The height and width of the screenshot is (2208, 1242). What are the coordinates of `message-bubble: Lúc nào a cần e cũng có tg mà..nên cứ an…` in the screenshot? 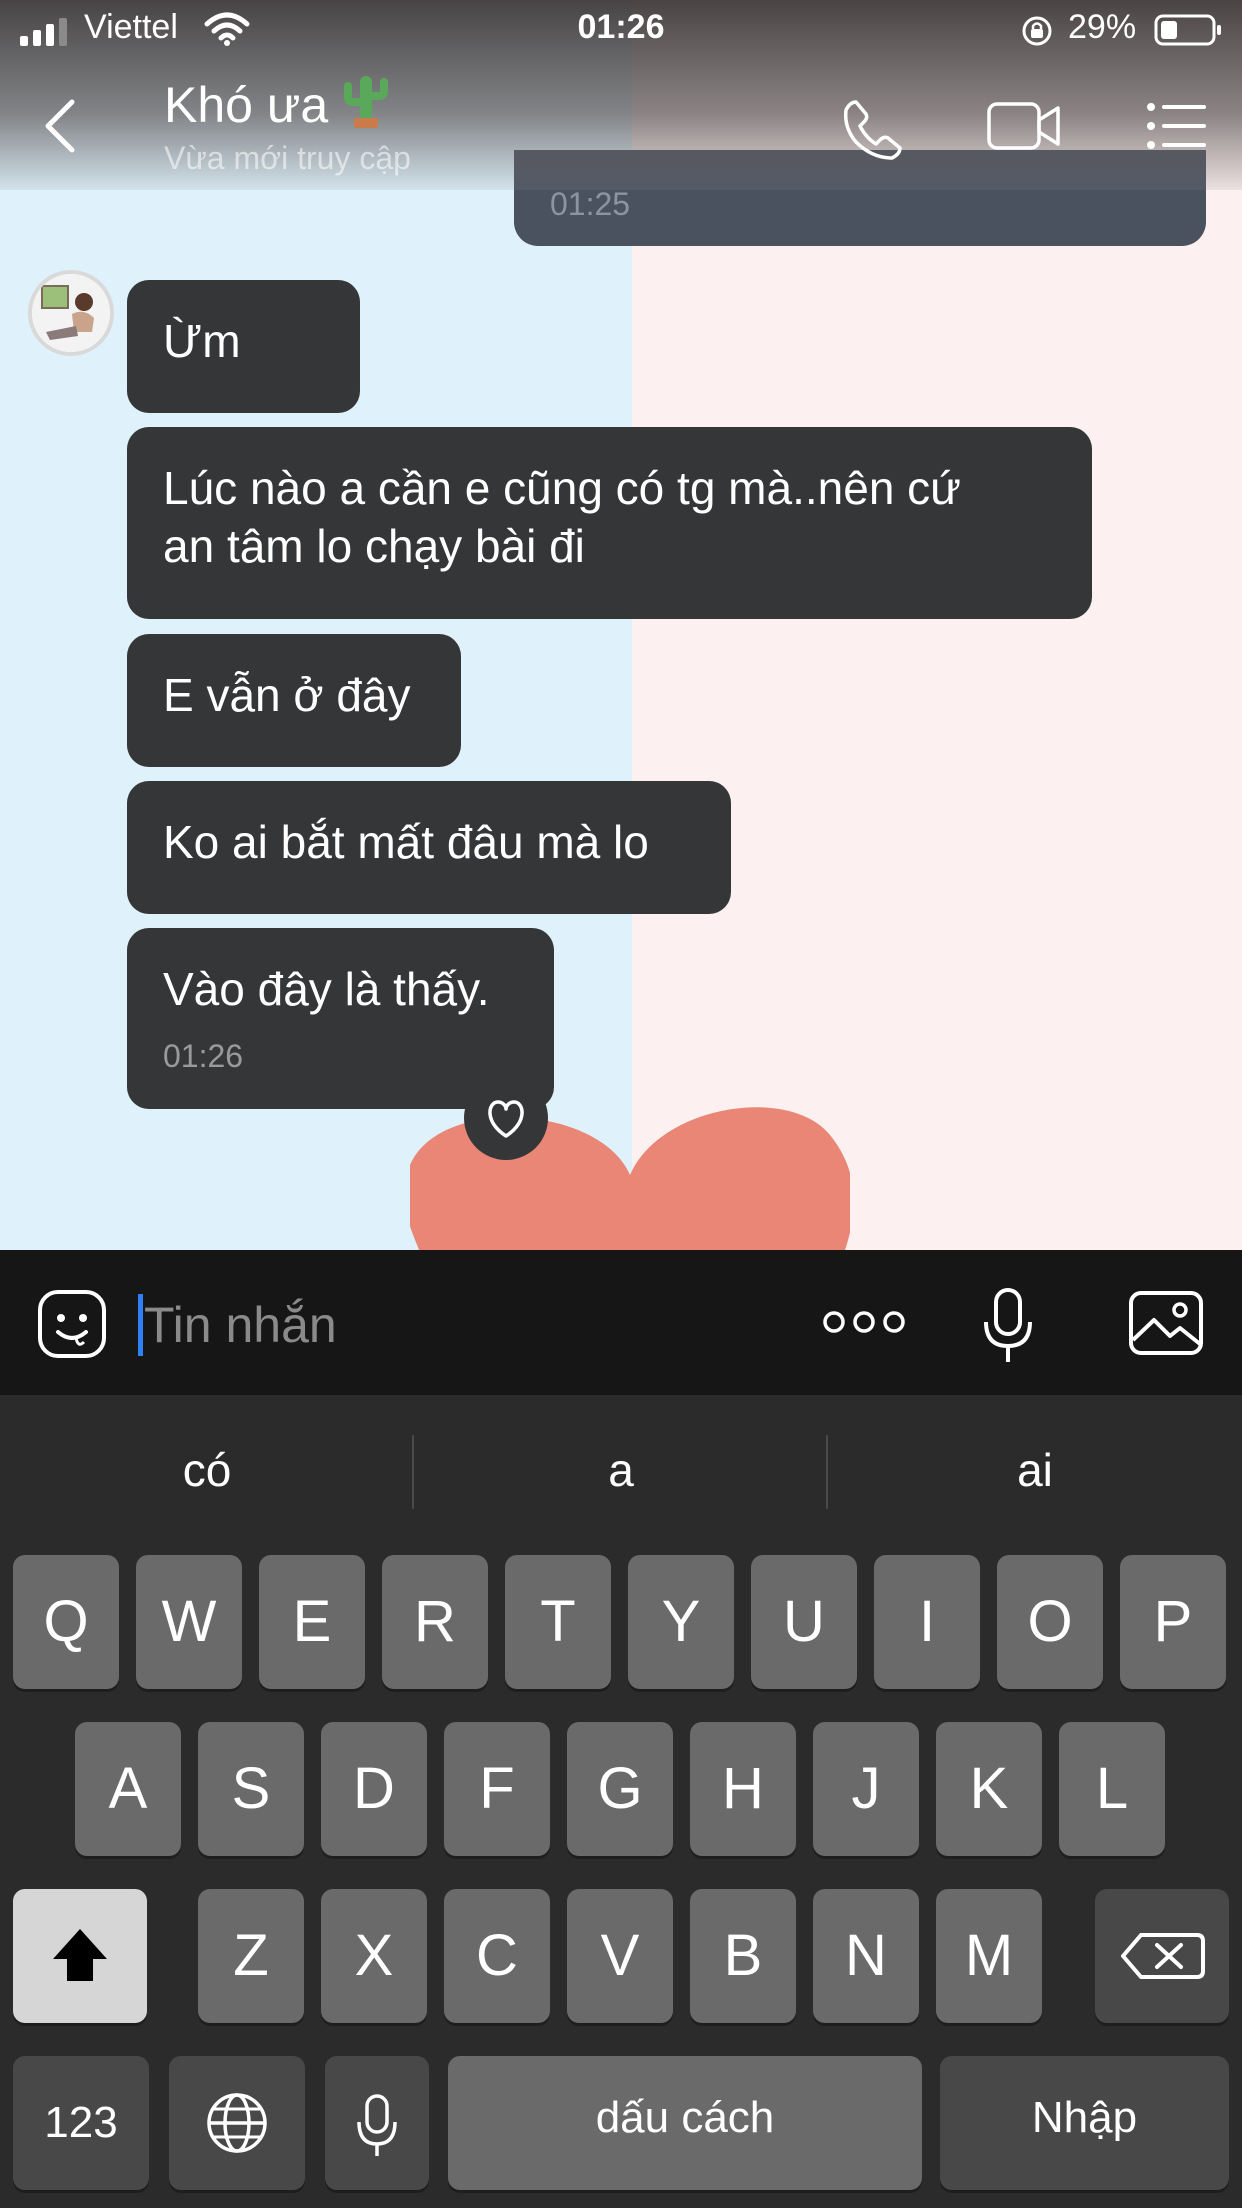 It's located at (609, 523).